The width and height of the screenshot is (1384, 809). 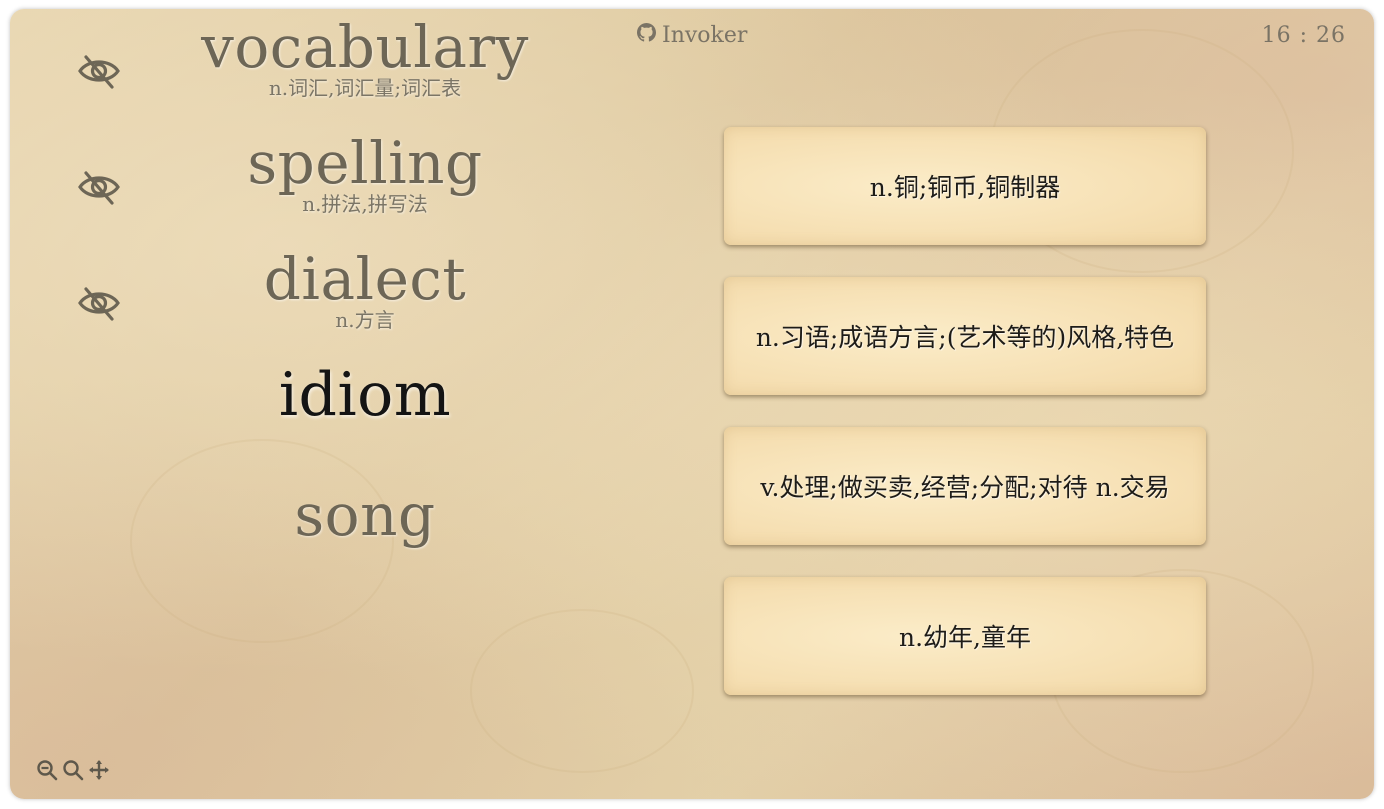 What do you see at coordinates (965, 636) in the screenshot?
I see `option-card: n.幼年,童年` at bounding box center [965, 636].